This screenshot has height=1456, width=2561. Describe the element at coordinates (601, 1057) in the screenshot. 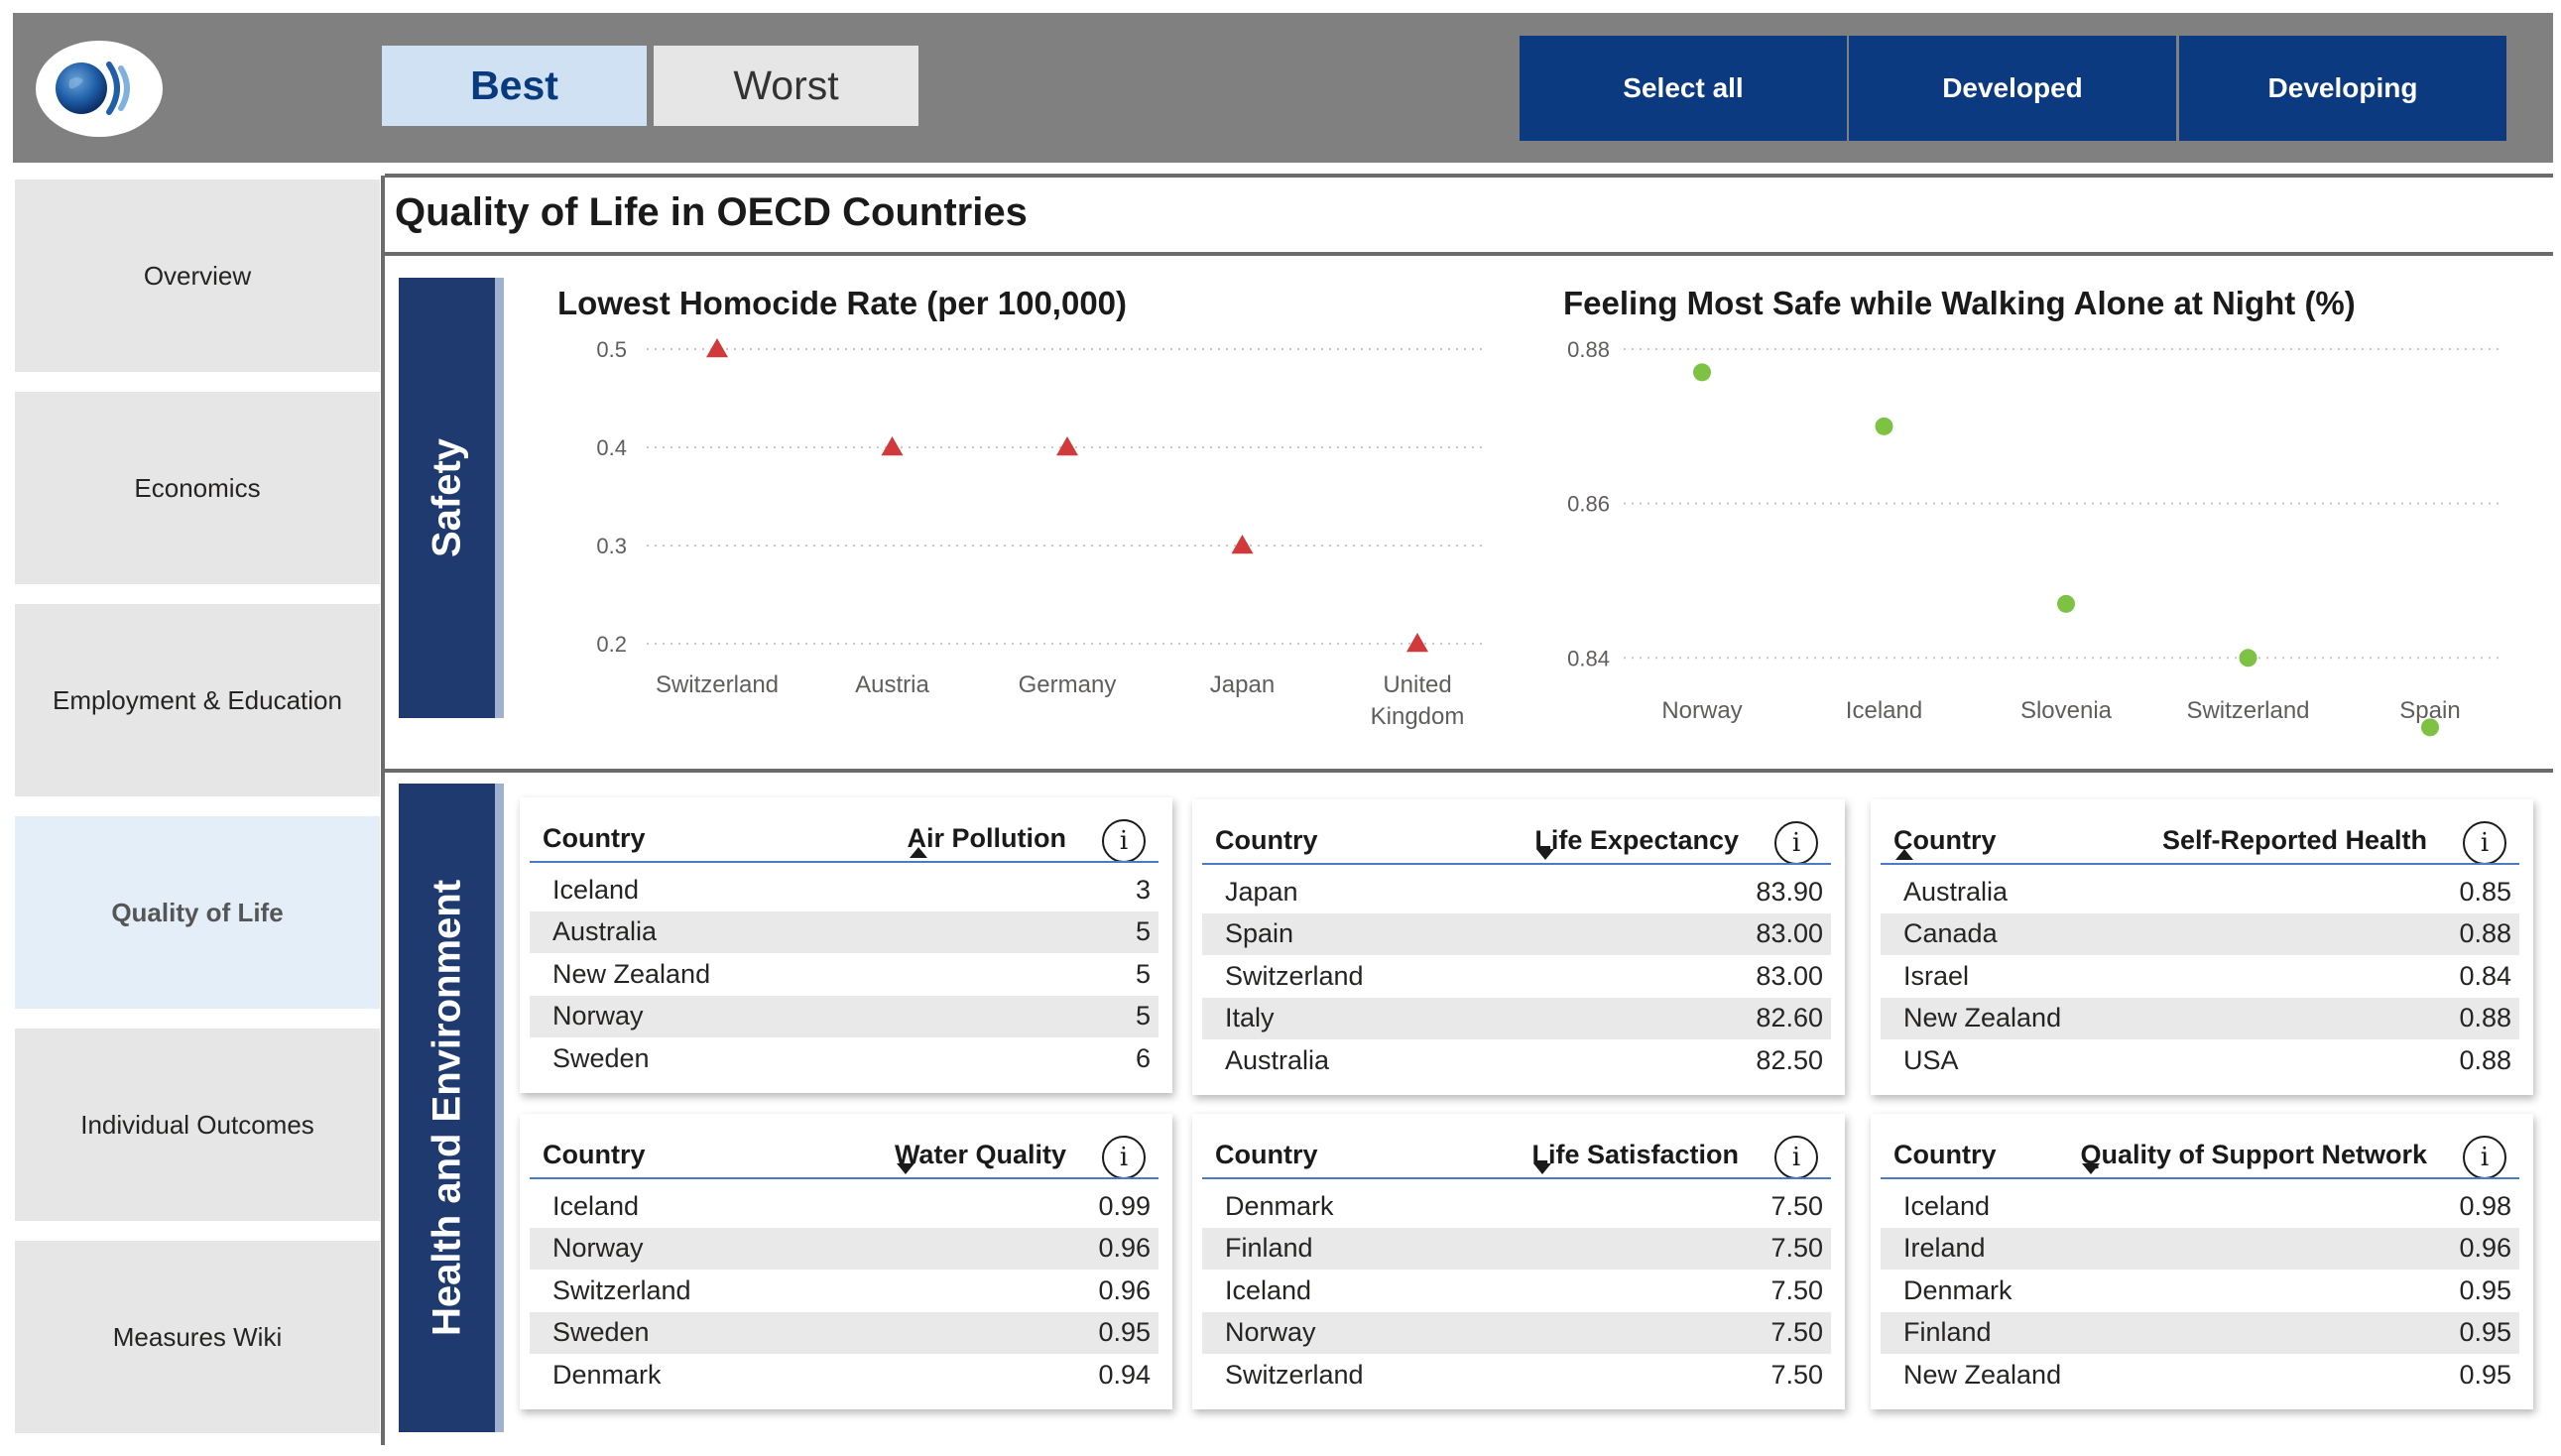

I see `country-cell: Sweden` at that location.